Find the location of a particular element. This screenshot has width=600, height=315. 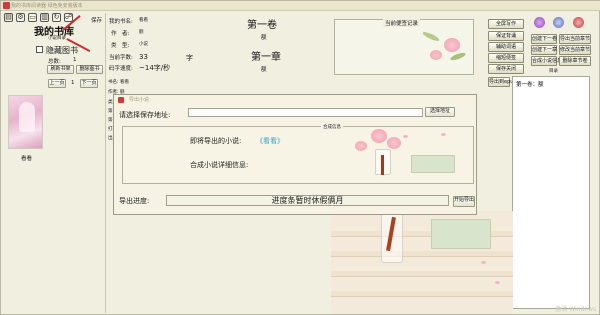

type-value: 小说 is located at coordinates (143, 44).